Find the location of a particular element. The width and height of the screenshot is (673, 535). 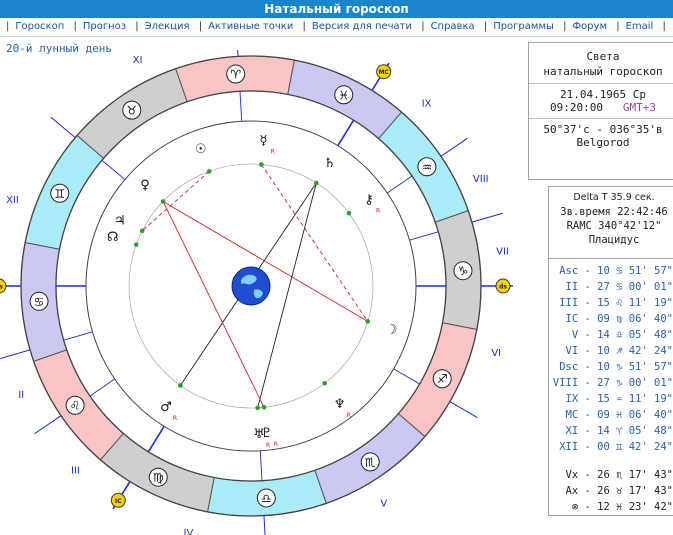

cusp-dsc: Dsc - 10 ♑ 51' 57" is located at coordinates (616, 367).